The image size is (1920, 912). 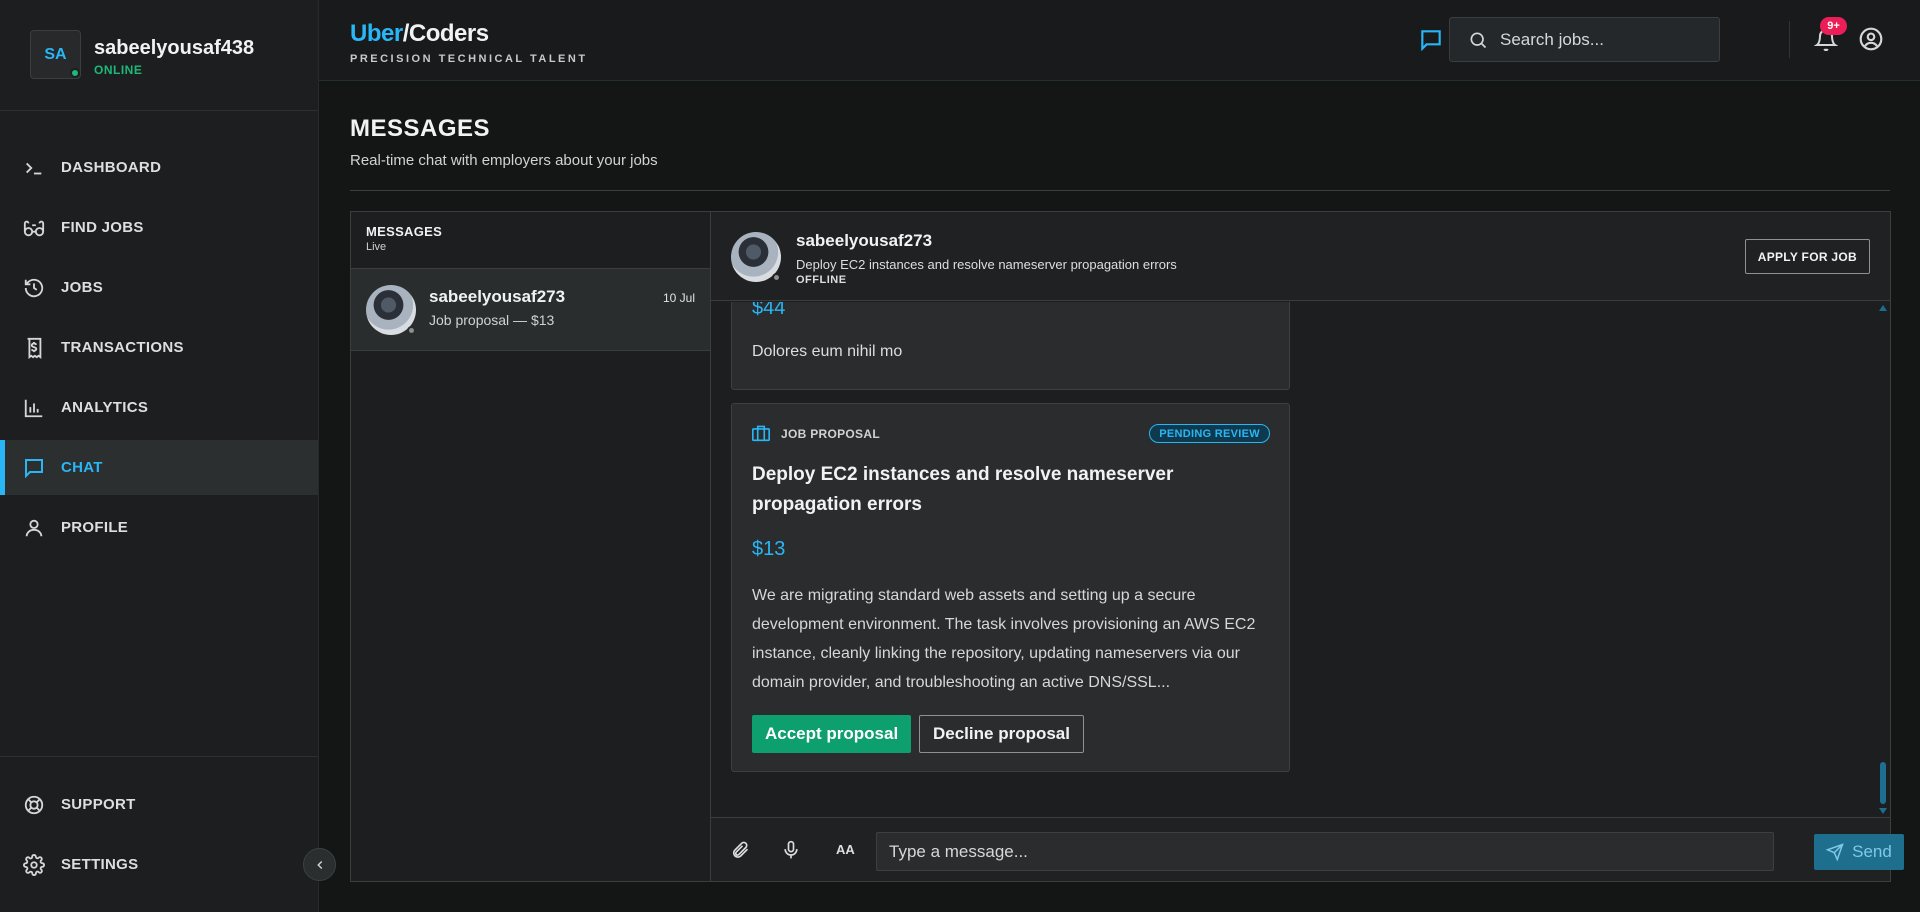 I want to click on conversation-date: 10 Jul, so click(x=678, y=298).